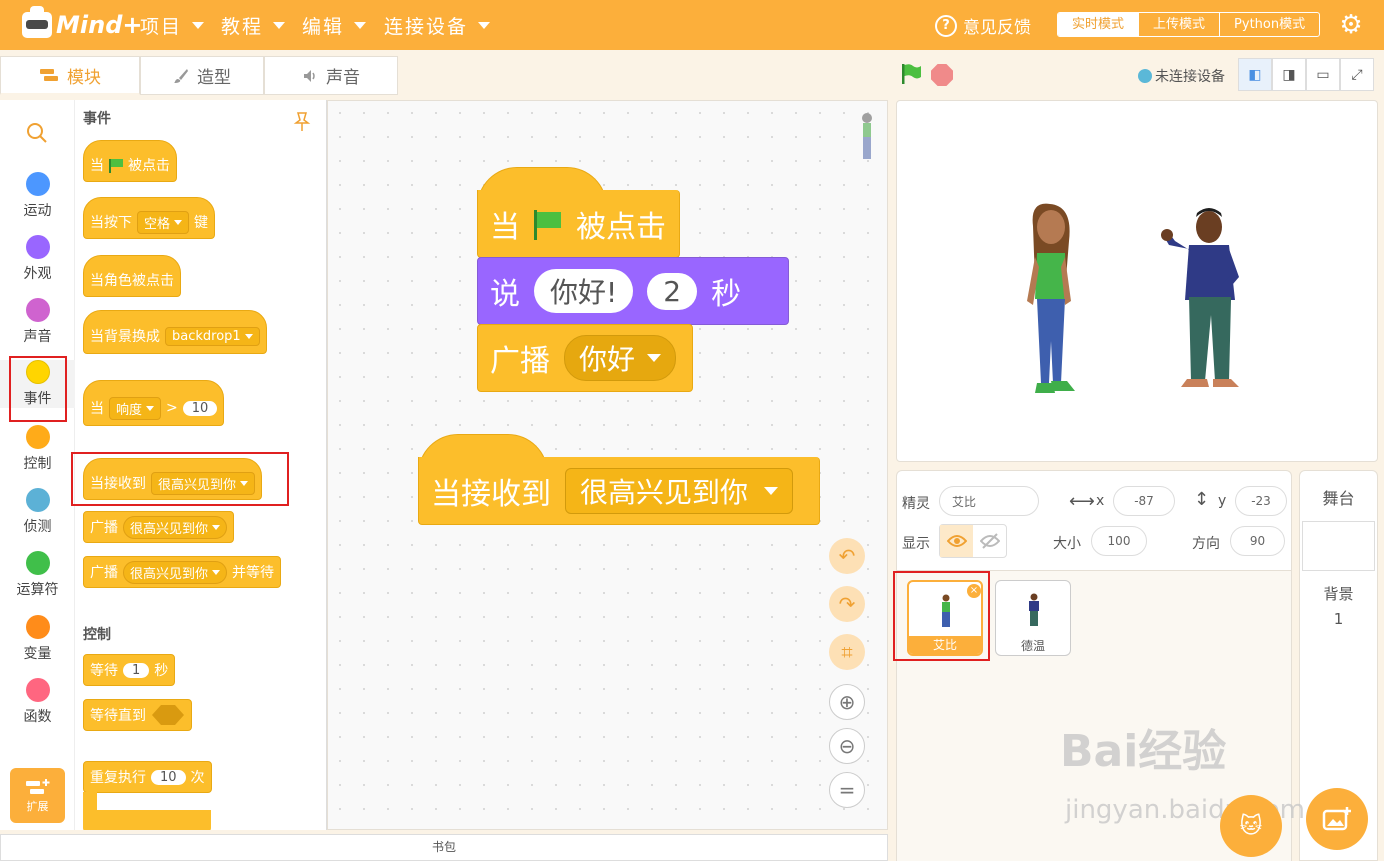 The image size is (1384, 861). Describe the element at coordinates (147, 777) in the screenshot. I see `block-repeat: 重复执行 10 次` at that location.